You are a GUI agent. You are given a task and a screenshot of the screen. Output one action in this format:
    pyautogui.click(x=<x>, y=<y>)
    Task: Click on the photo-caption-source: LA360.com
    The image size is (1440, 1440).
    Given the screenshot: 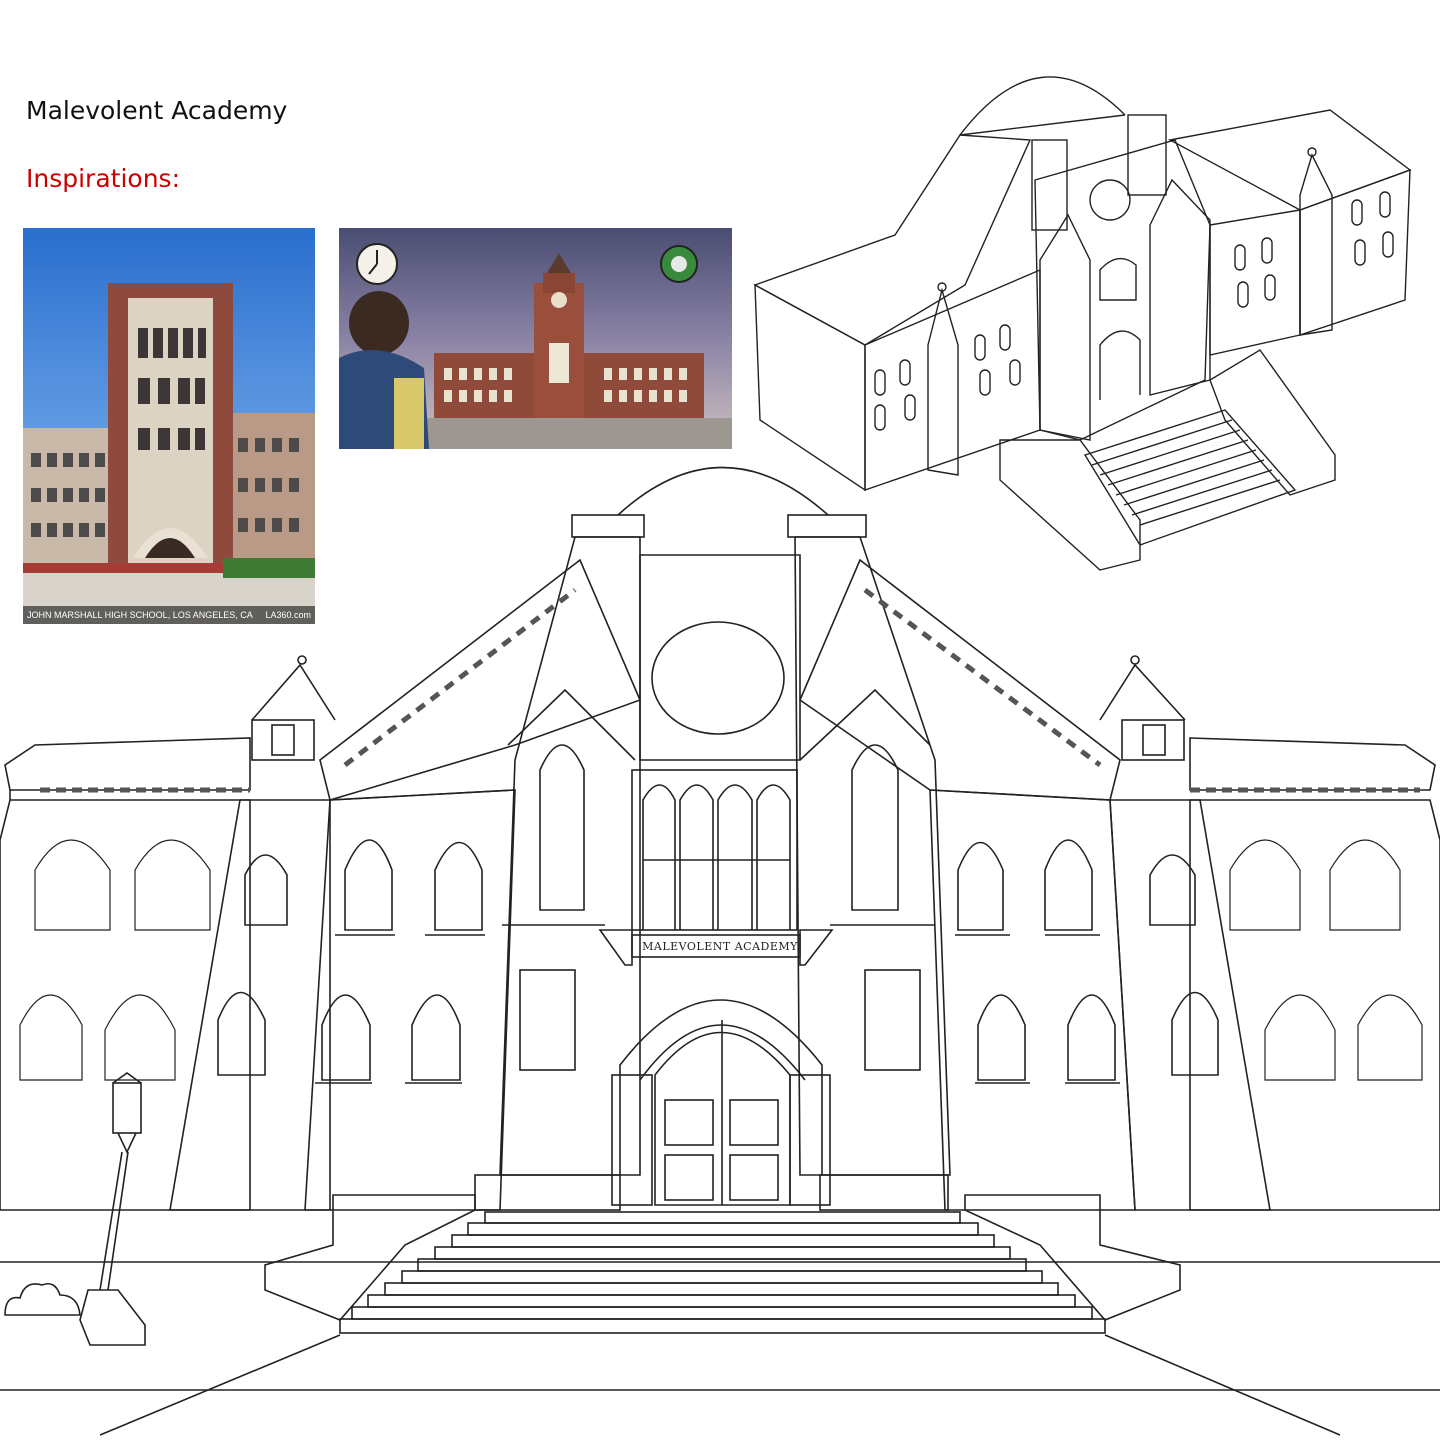 What is the action you would take?
    pyautogui.click(x=288, y=615)
    